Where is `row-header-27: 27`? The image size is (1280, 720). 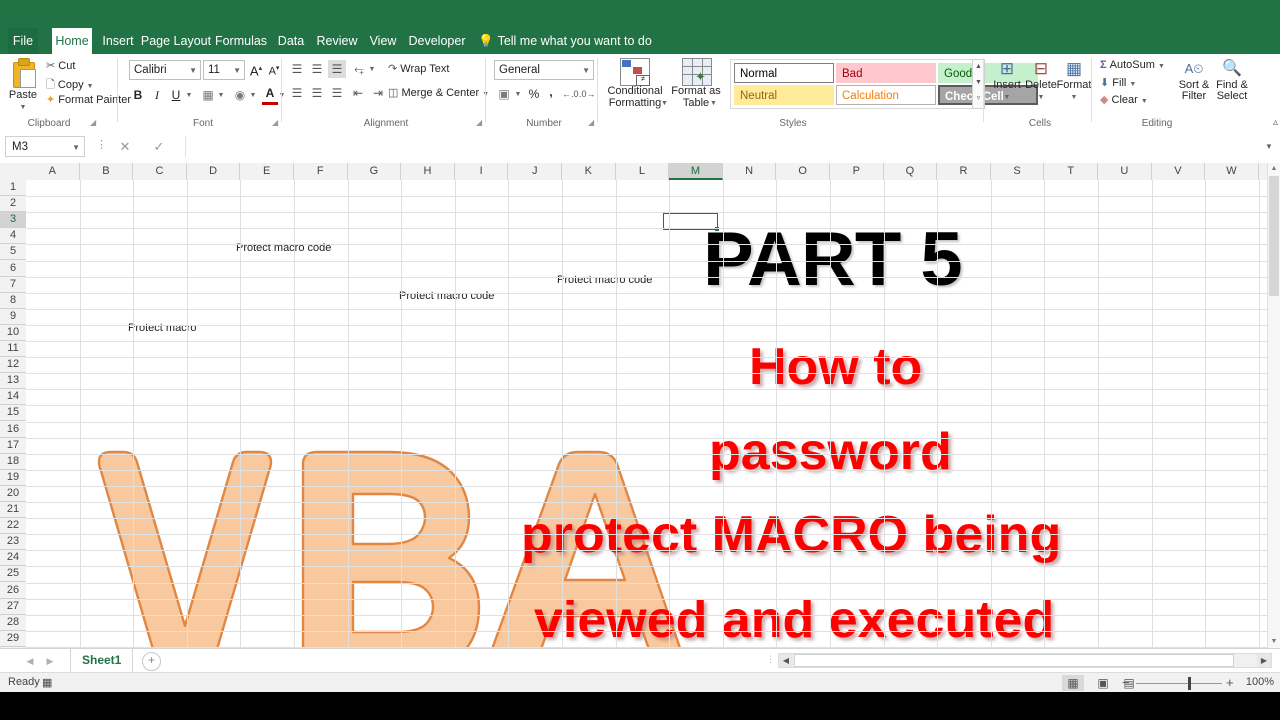
row-header-27: 27 is located at coordinates (13, 607).